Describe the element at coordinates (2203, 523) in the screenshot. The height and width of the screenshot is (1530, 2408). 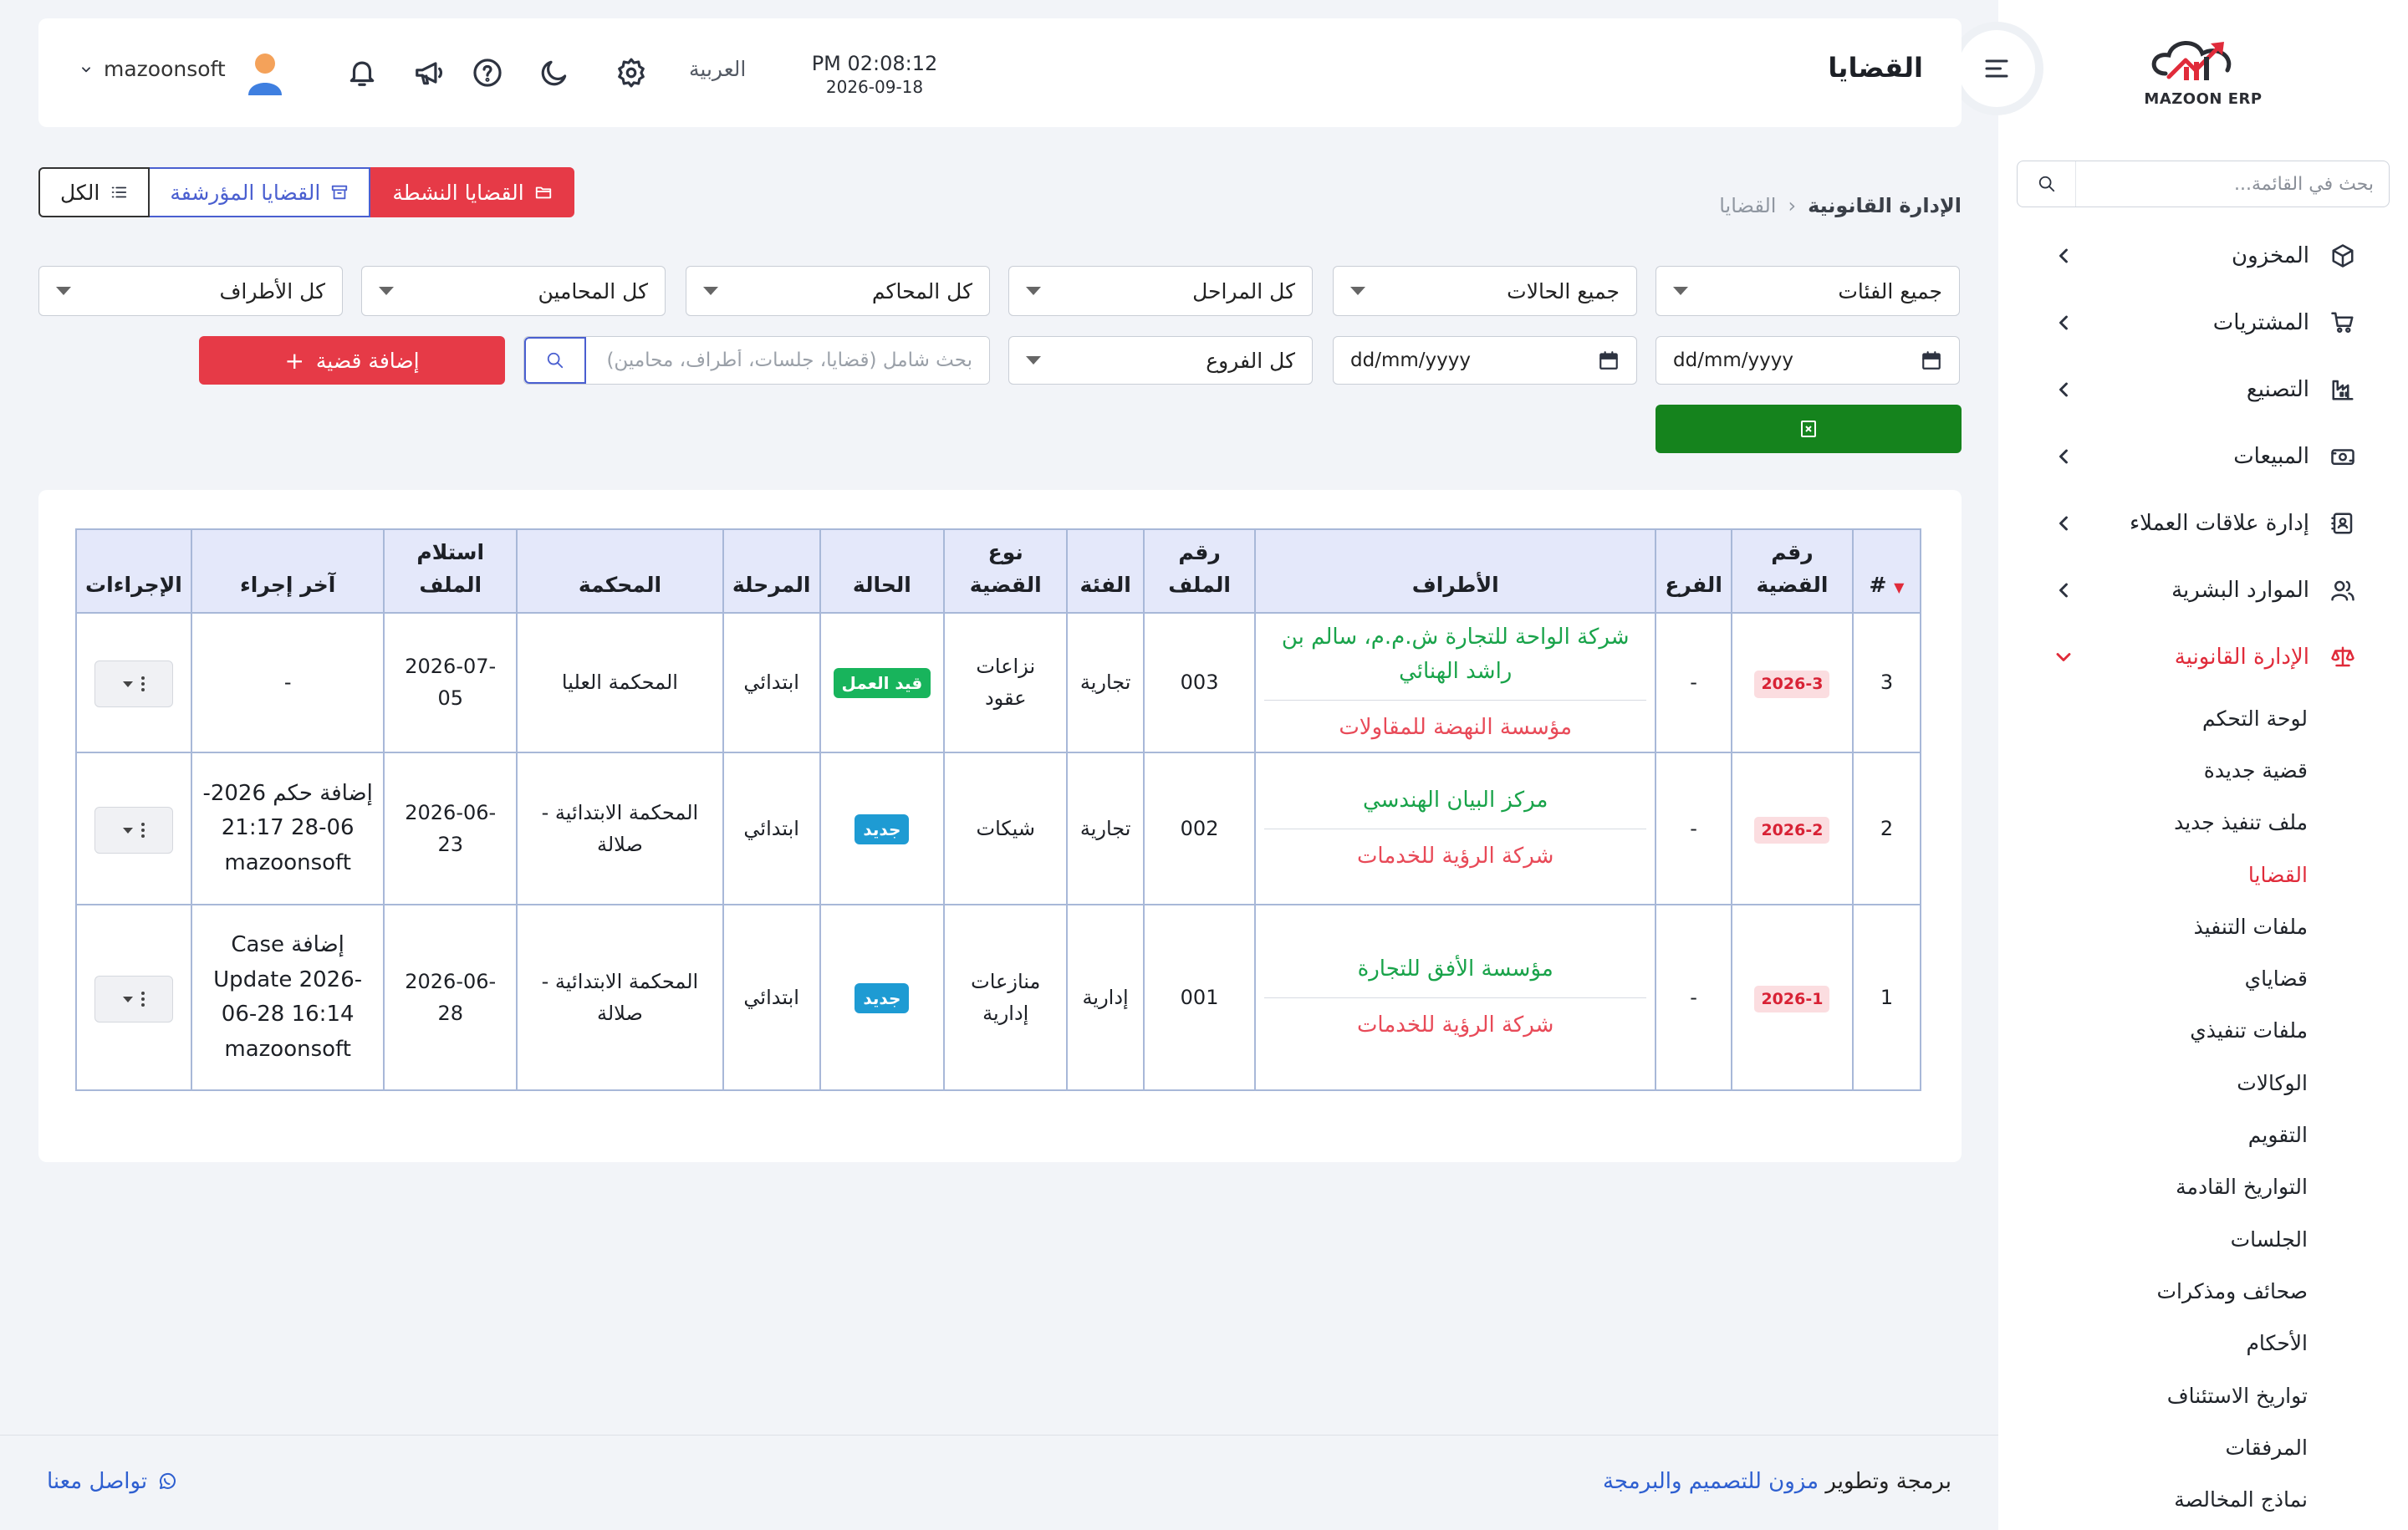
I see `sidebar-item-crm: إدارة علاقات العملاء` at that location.